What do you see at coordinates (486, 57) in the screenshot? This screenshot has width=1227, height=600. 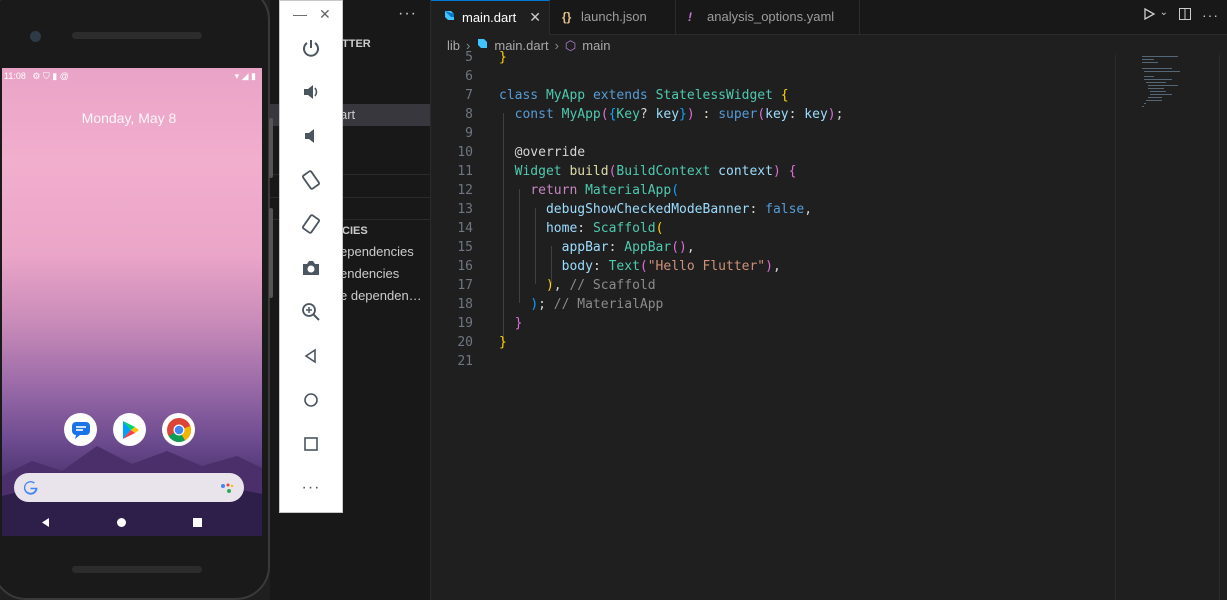 I see `code-line: 5}` at bounding box center [486, 57].